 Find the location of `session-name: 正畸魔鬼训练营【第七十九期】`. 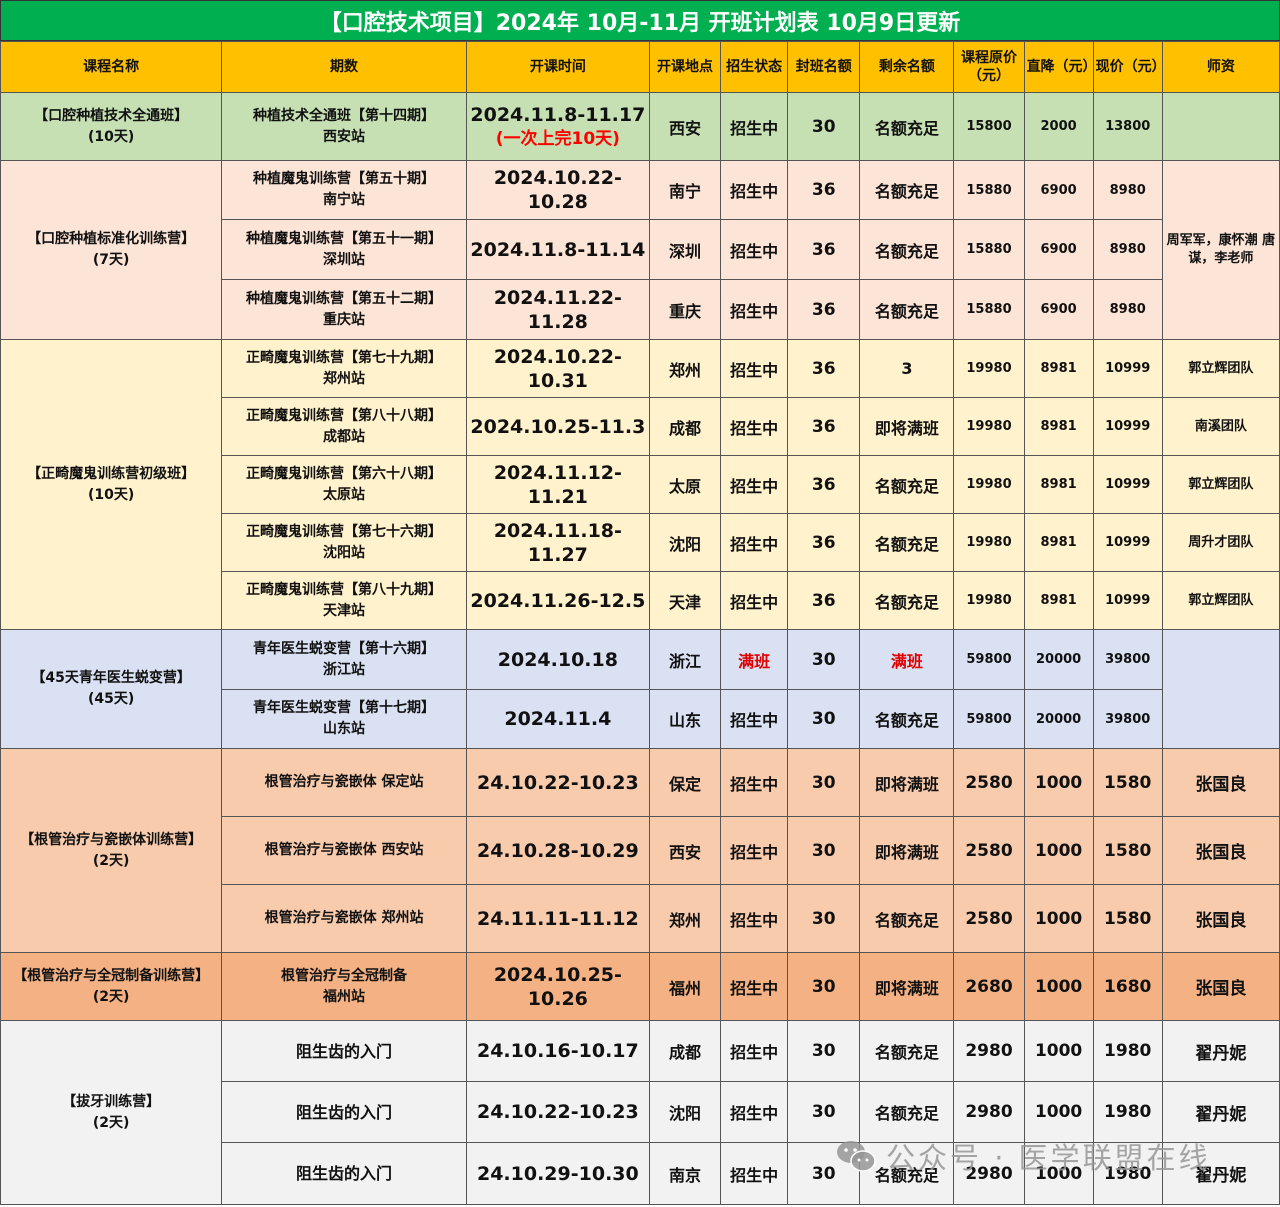

session-name: 正畸魔鬼训练营【第七十九期】 is located at coordinates (344, 357).